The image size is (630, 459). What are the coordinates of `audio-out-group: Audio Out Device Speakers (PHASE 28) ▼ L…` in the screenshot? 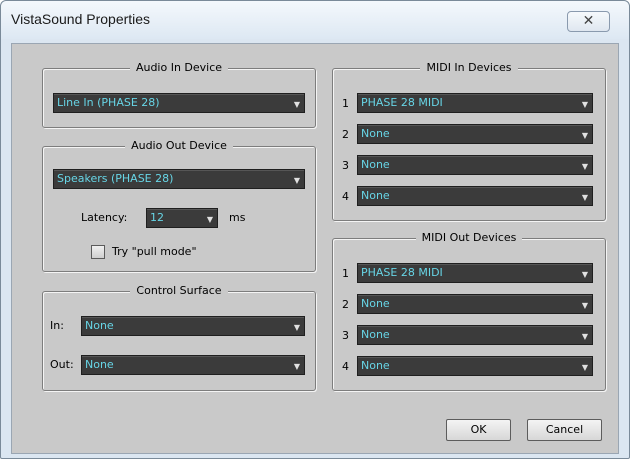 It's located at (179, 205).